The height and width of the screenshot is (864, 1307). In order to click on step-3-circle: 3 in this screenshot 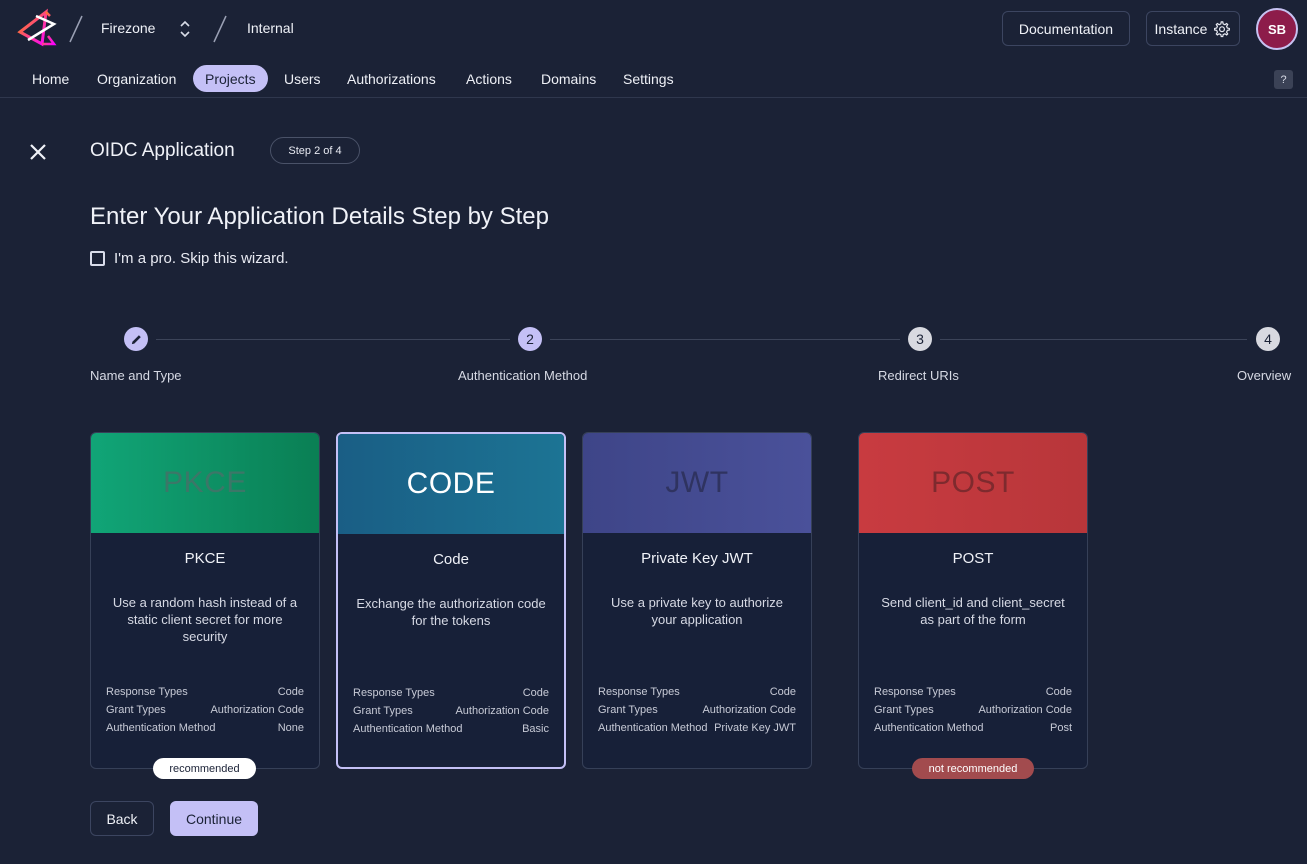, I will do `click(920, 339)`.